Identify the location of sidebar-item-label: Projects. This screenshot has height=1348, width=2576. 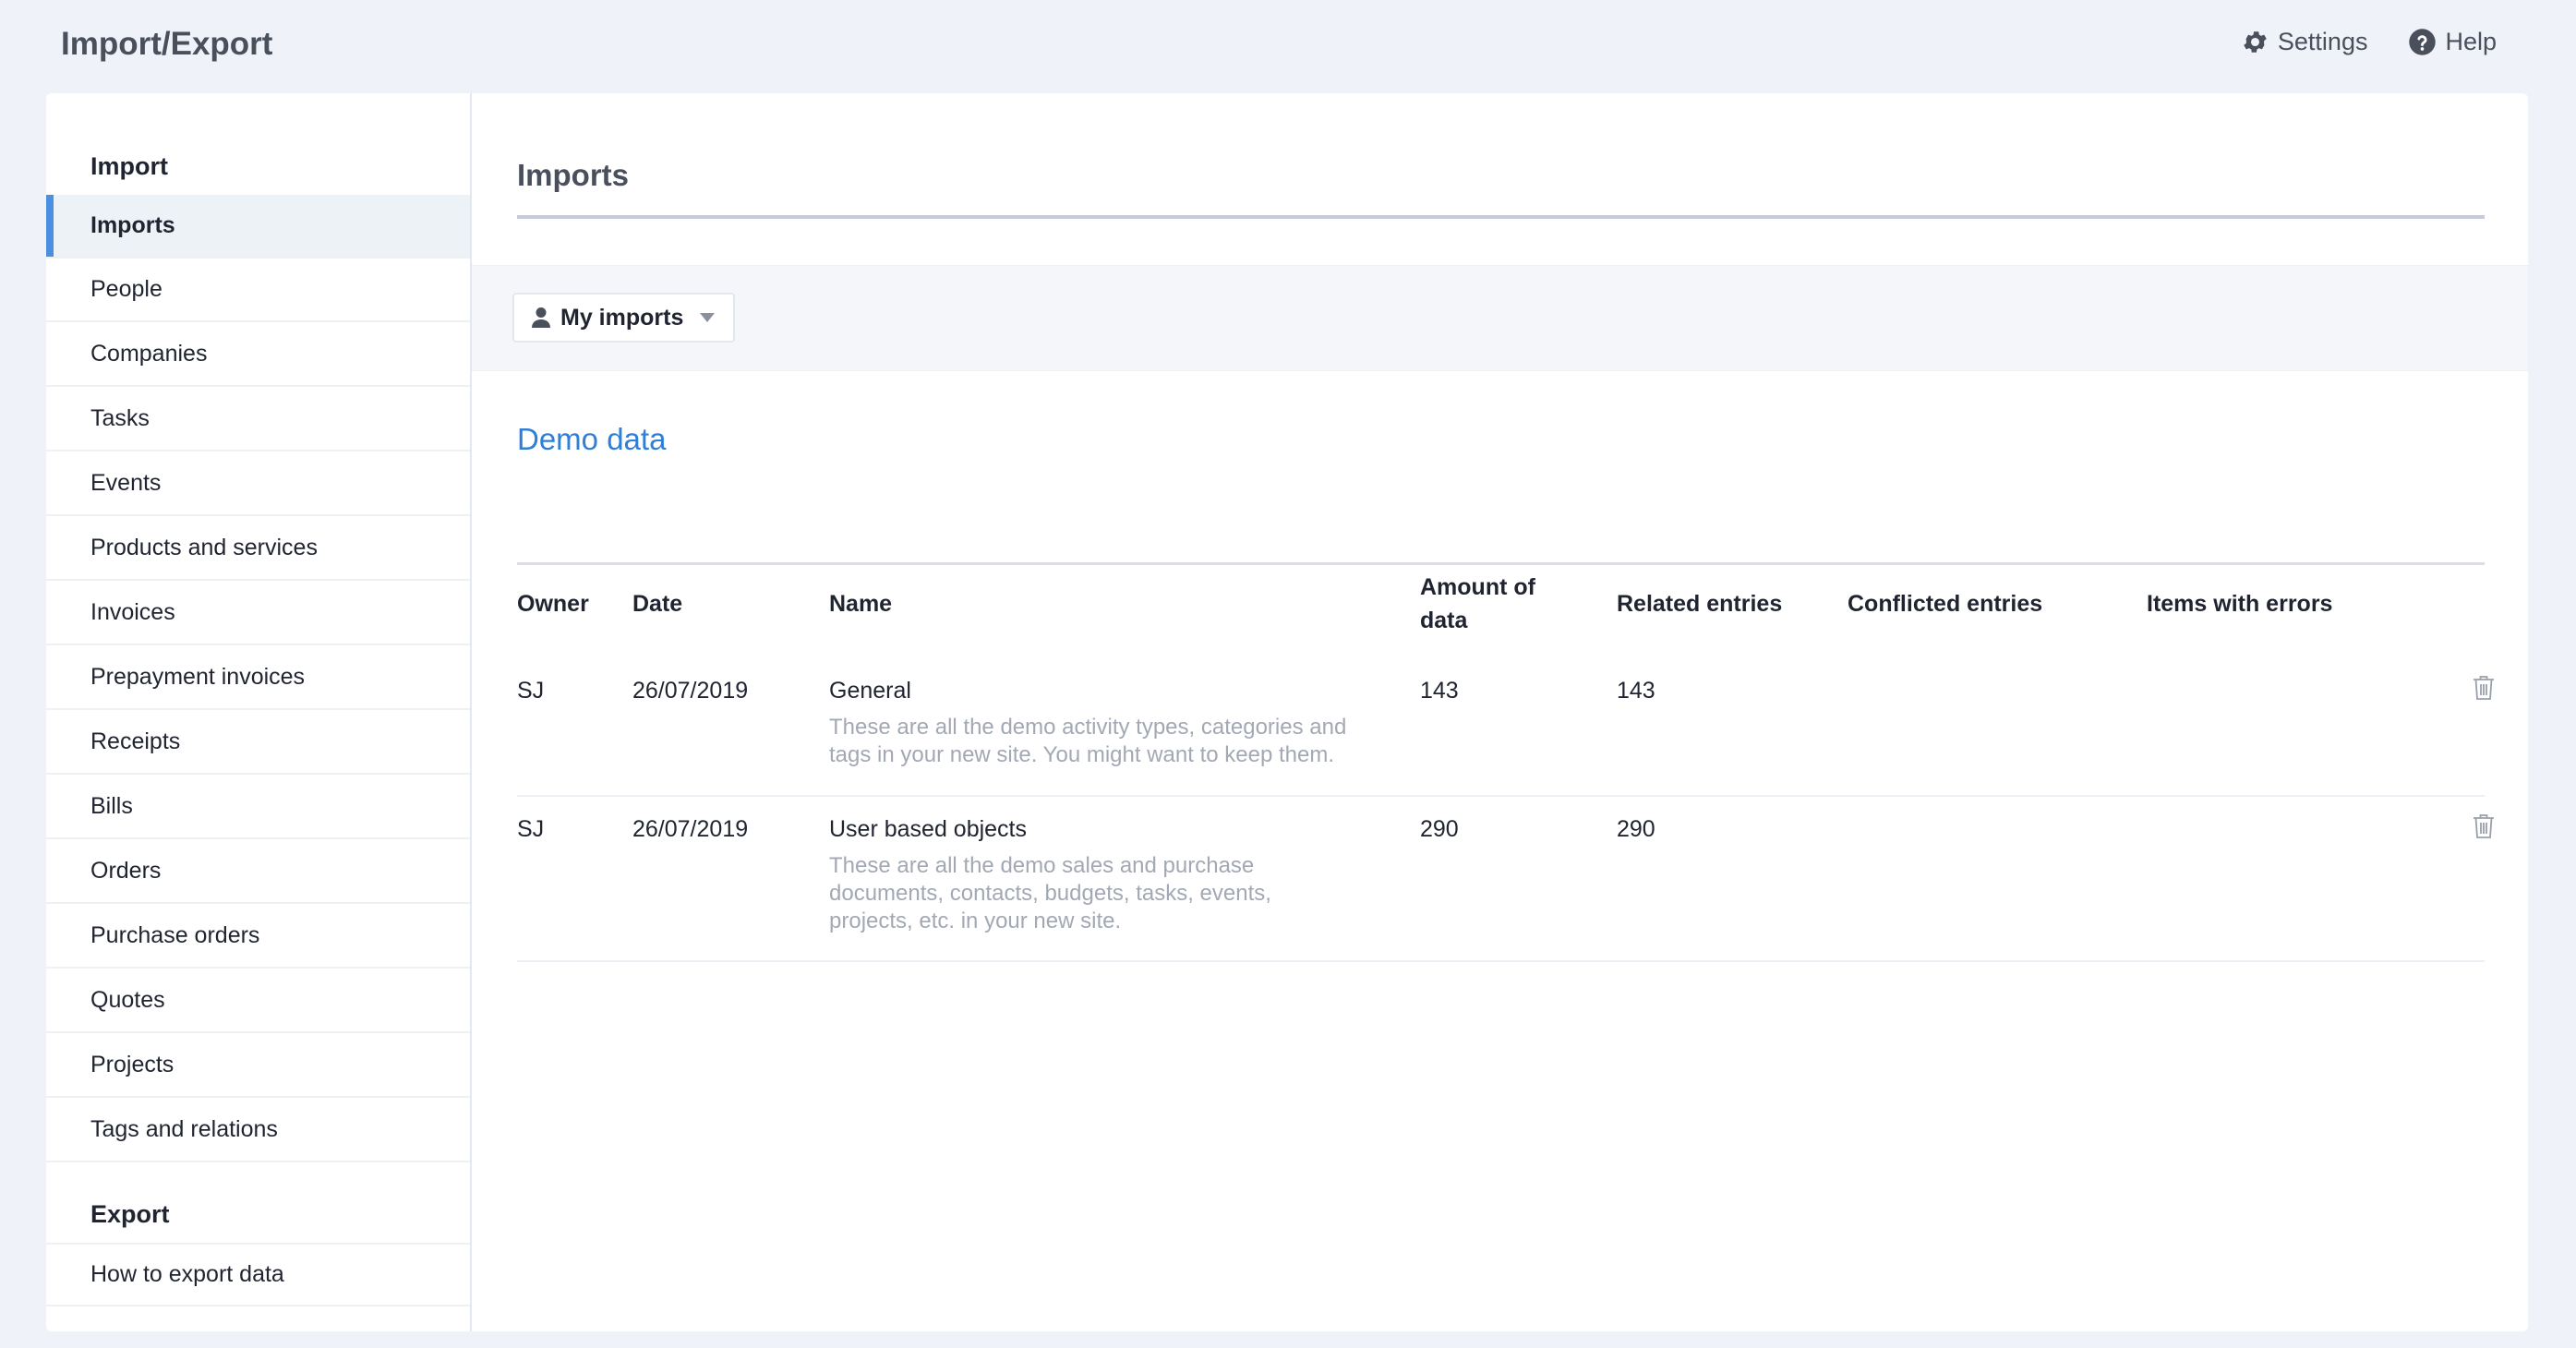
(132, 1064).